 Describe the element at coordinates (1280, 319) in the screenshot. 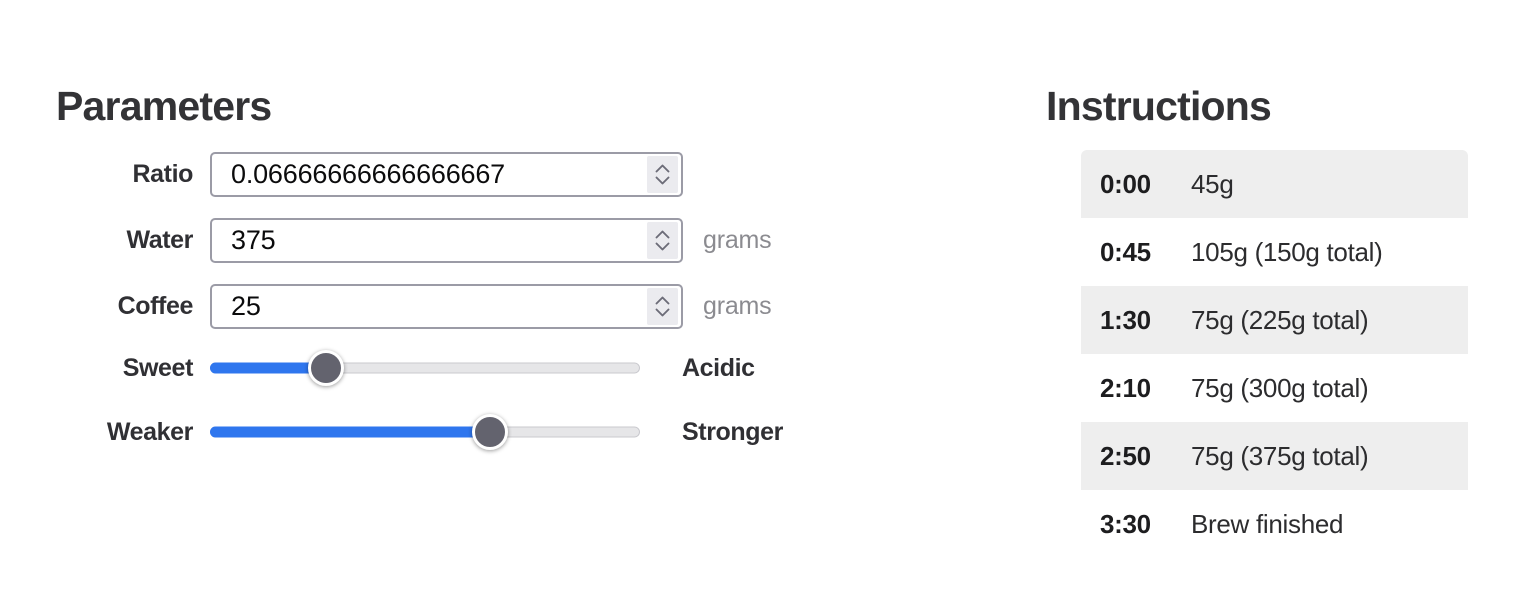

I see `instruction-action: 75g (225g total)` at that location.